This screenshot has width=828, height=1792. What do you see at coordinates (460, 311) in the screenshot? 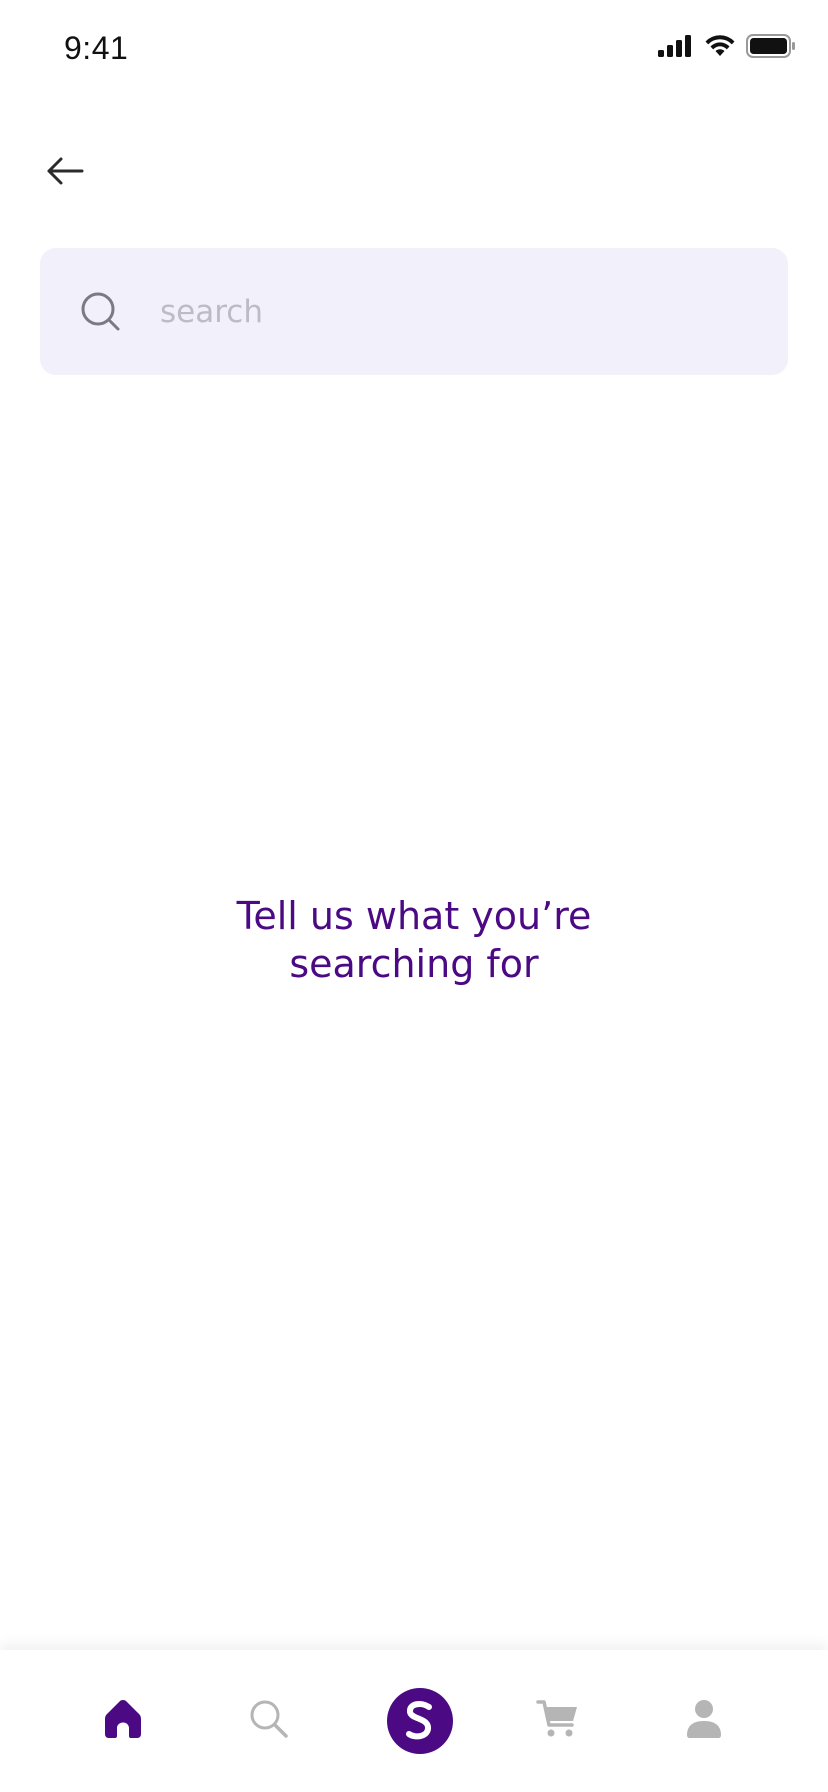
I see `search-input` at bounding box center [460, 311].